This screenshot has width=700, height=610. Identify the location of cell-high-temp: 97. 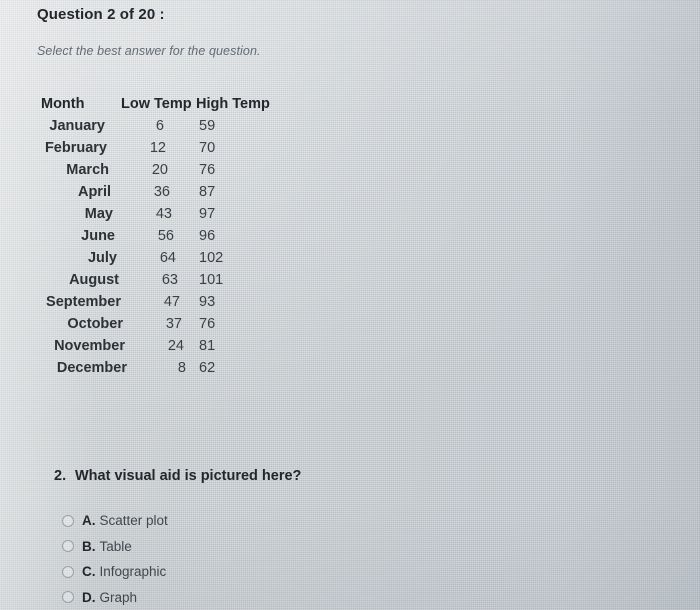
(207, 214).